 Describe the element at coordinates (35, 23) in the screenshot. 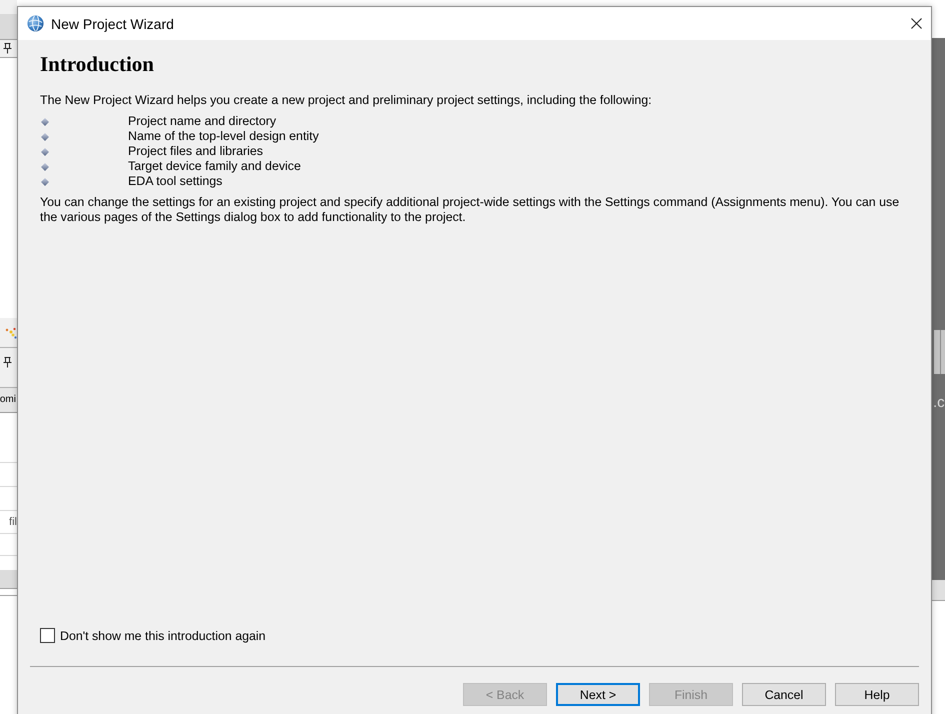

I see `globe-icon` at that location.